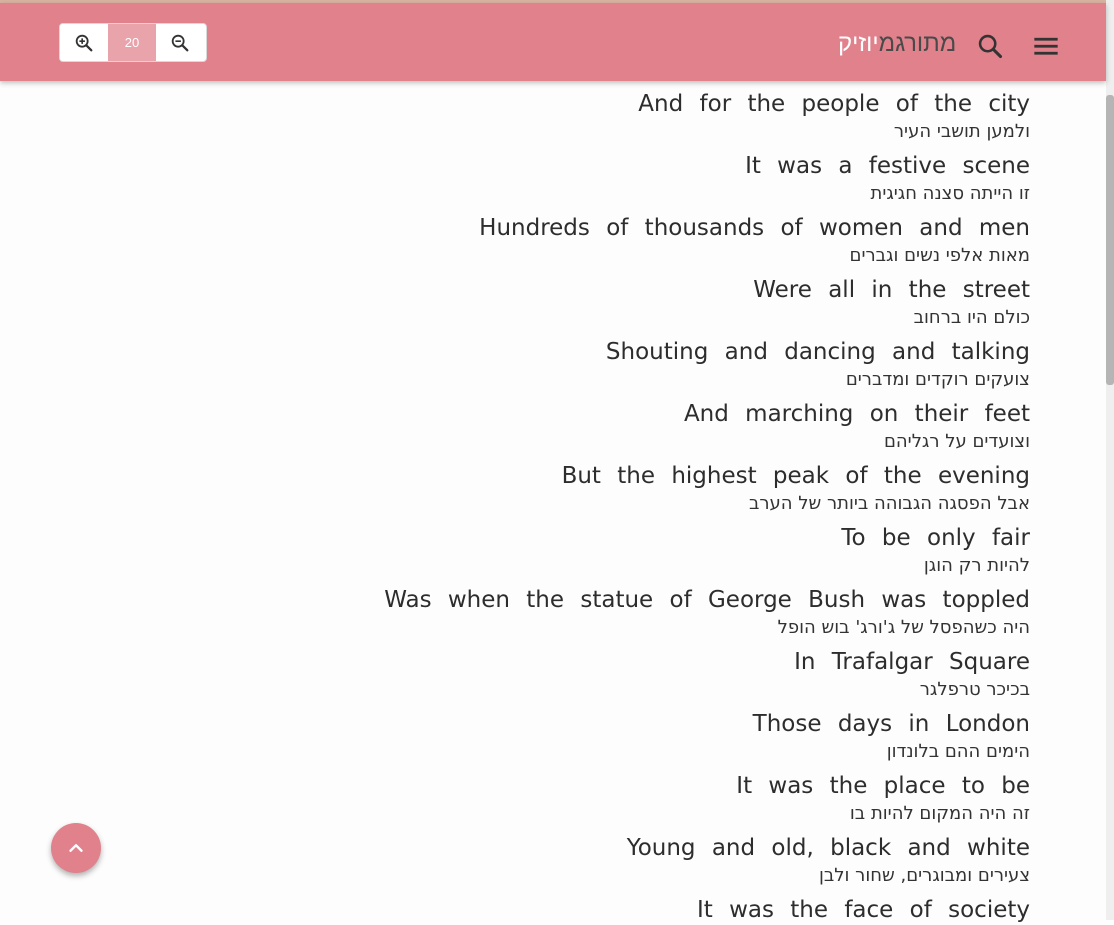  I want to click on scroll-to-top-button, so click(76, 848).